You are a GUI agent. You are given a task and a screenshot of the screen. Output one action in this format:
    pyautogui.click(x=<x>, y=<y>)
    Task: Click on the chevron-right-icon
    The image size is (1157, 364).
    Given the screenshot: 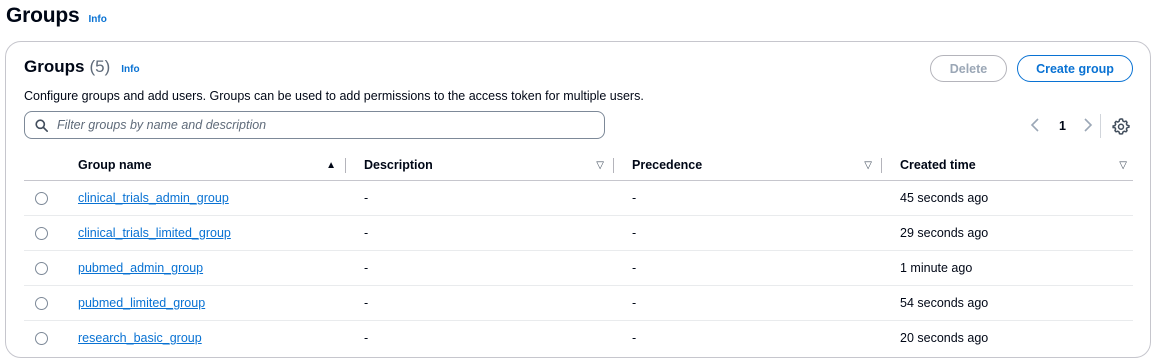 What is the action you would take?
    pyautogui.click(x=1088, y=126)
    